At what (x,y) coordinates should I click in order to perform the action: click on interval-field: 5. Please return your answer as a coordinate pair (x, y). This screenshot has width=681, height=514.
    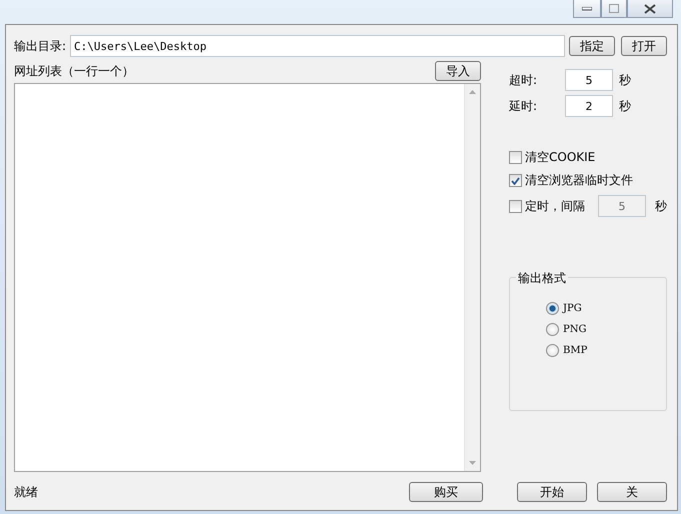
    Looking at the image, I should click on (622, 206).